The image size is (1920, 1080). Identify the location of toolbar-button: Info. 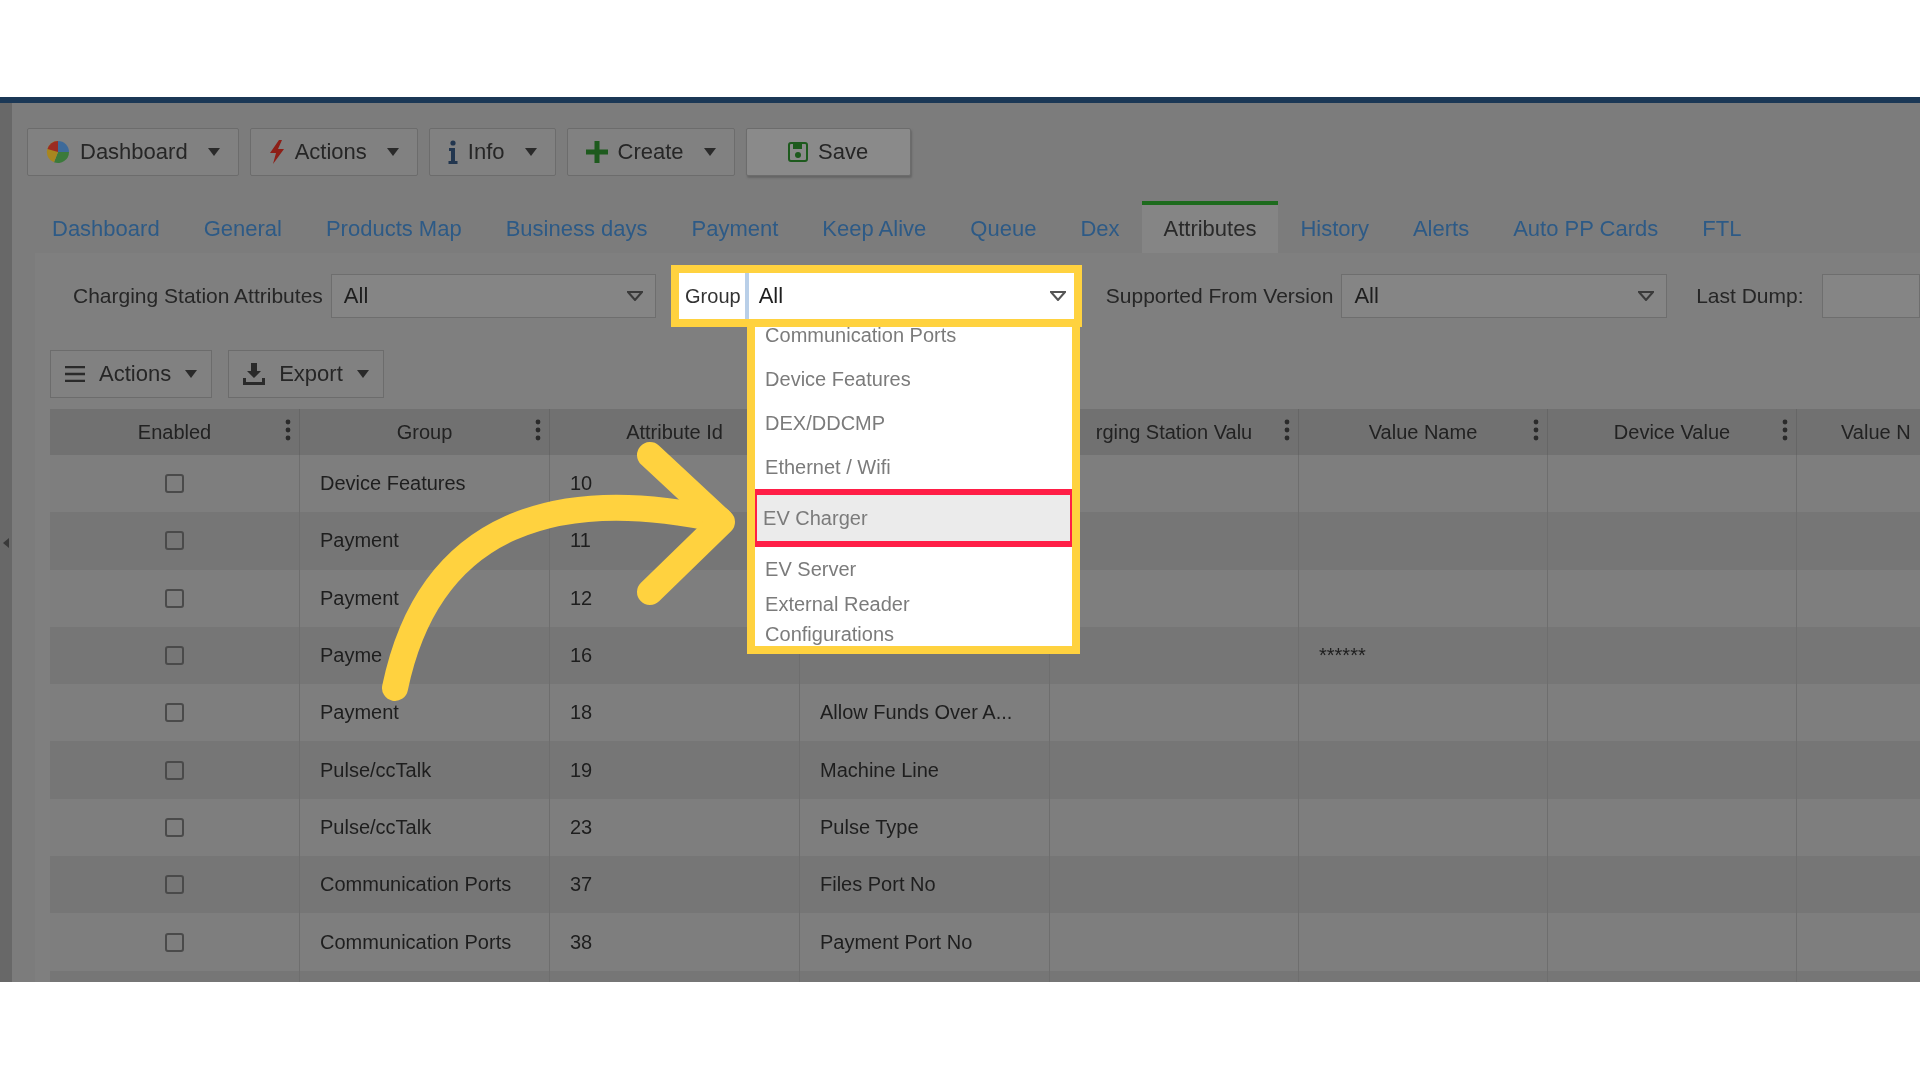
(492, 152).